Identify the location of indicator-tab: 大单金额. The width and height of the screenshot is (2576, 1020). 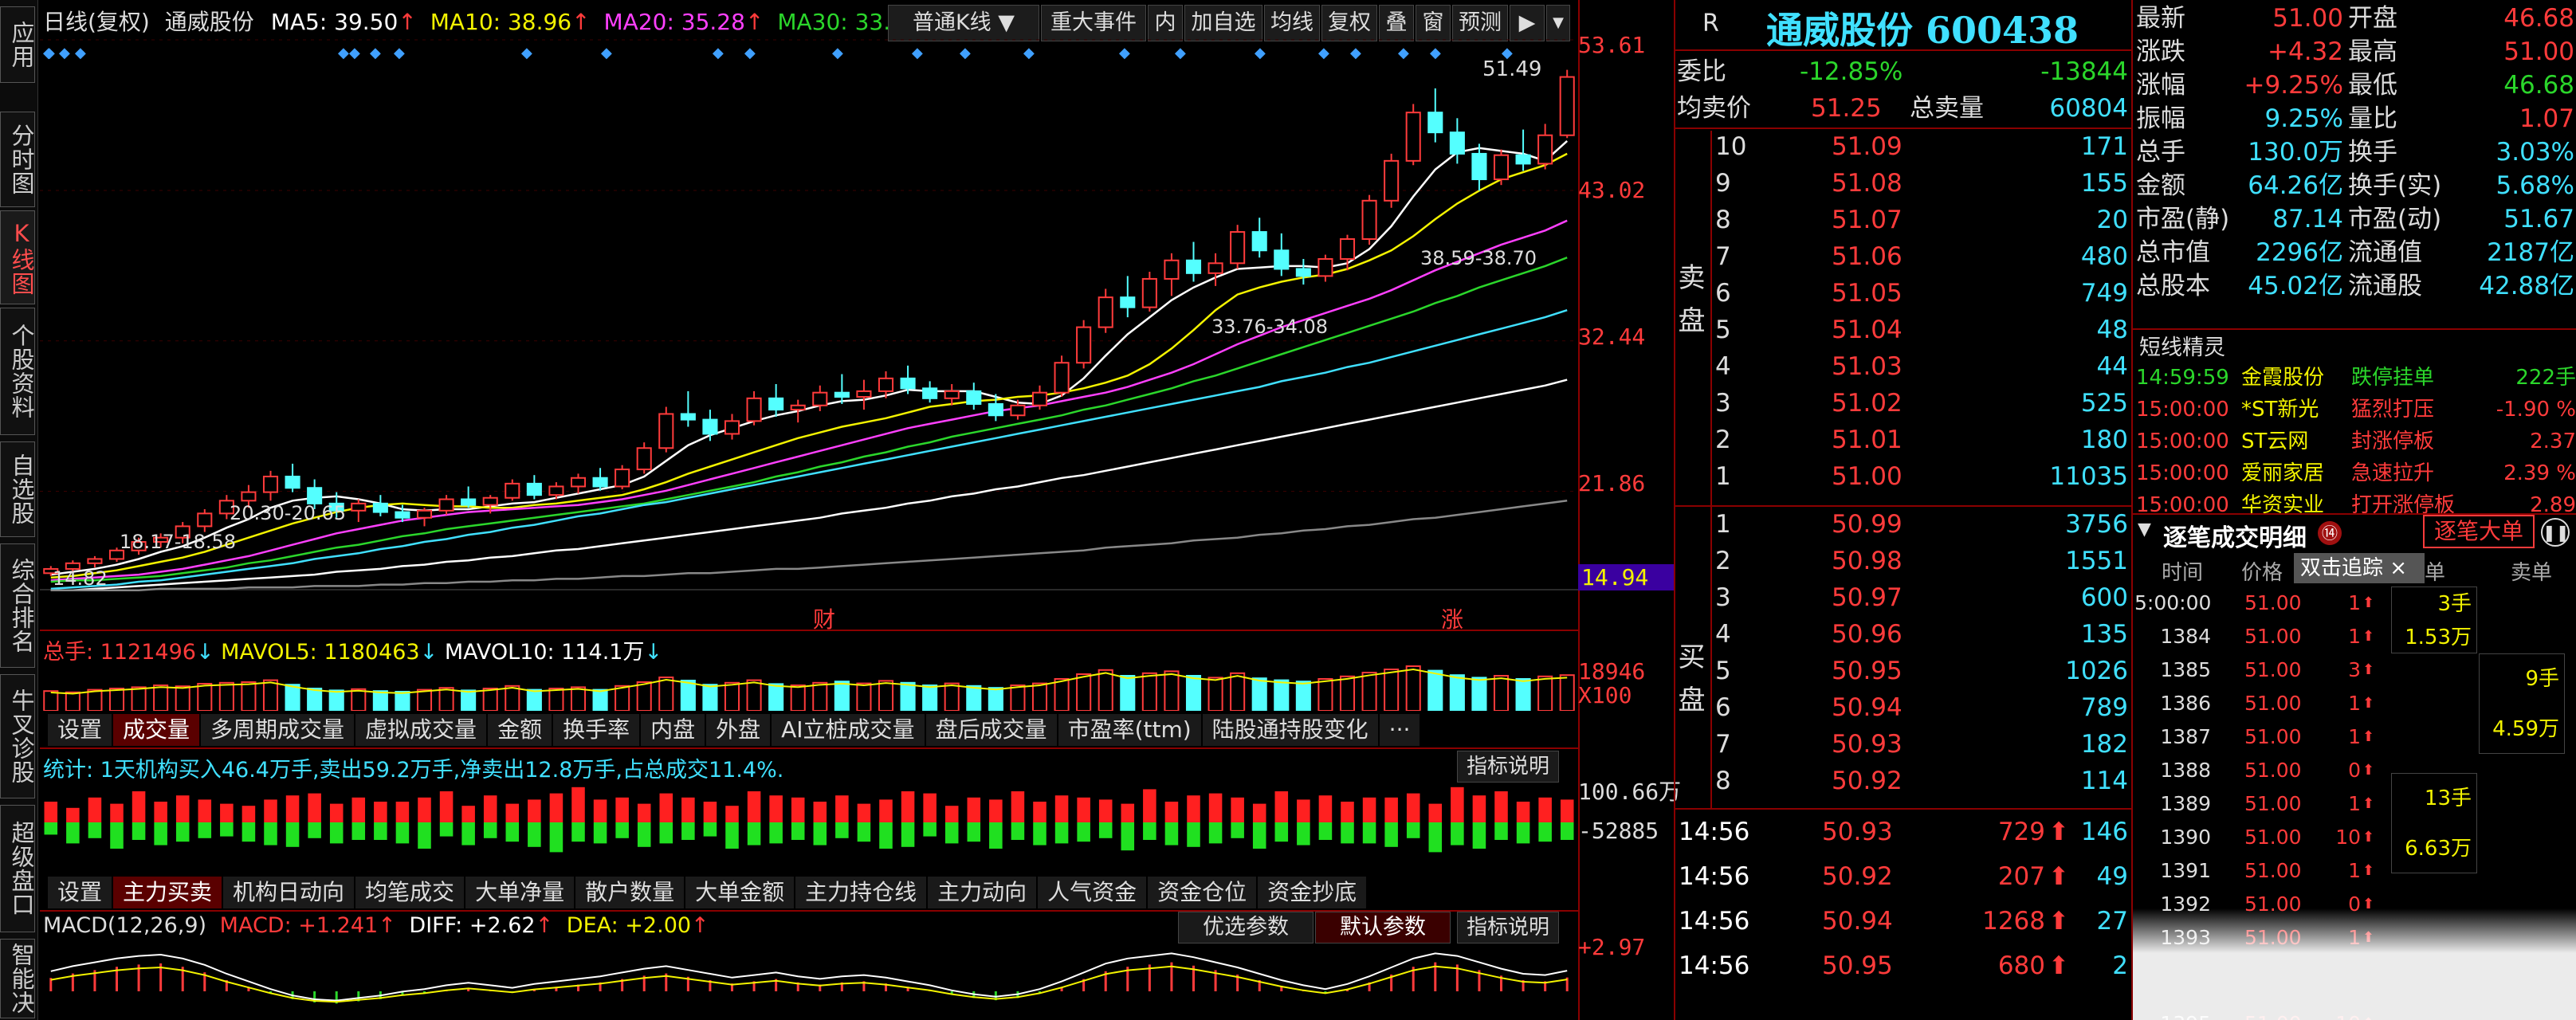
(740, 892).